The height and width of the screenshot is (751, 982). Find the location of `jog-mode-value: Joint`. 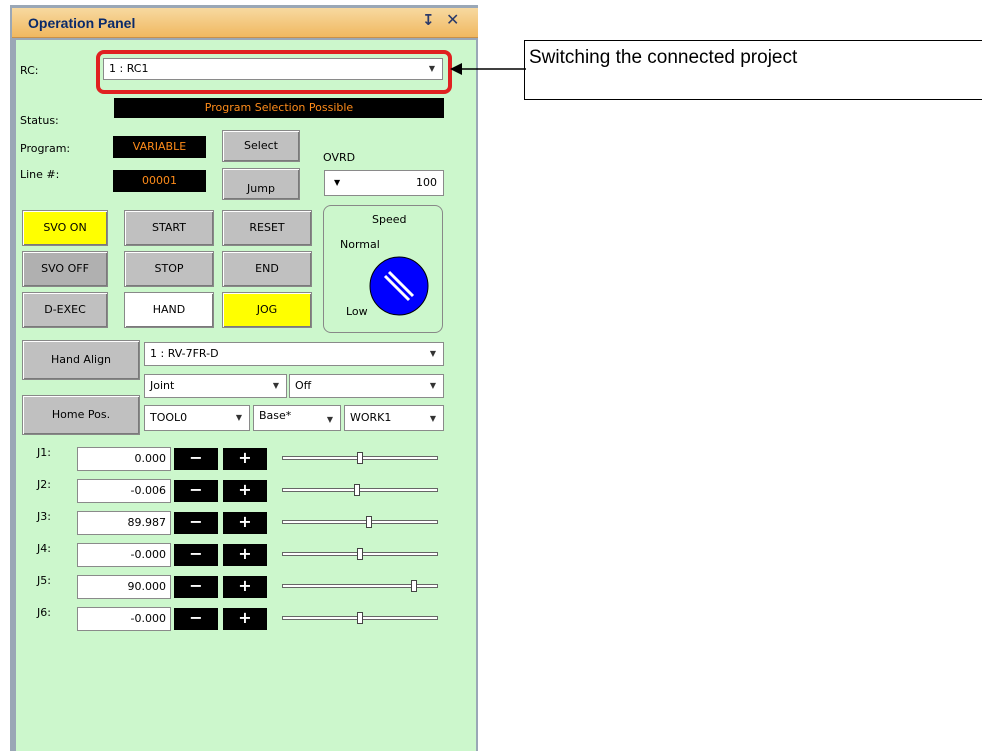

jog-mode-value: Joint is located at coordinates (162, 385).